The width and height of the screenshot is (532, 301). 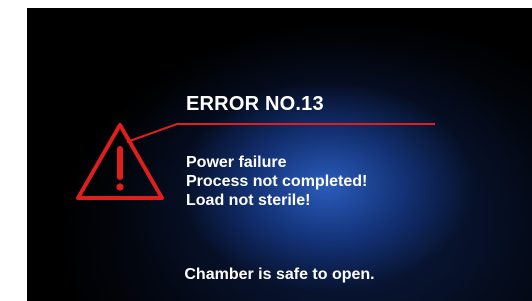 What do you see at coordinates (120, 161) in the screenshot?
I see `warning-triangle-icon` at bounding box center [120, 161].